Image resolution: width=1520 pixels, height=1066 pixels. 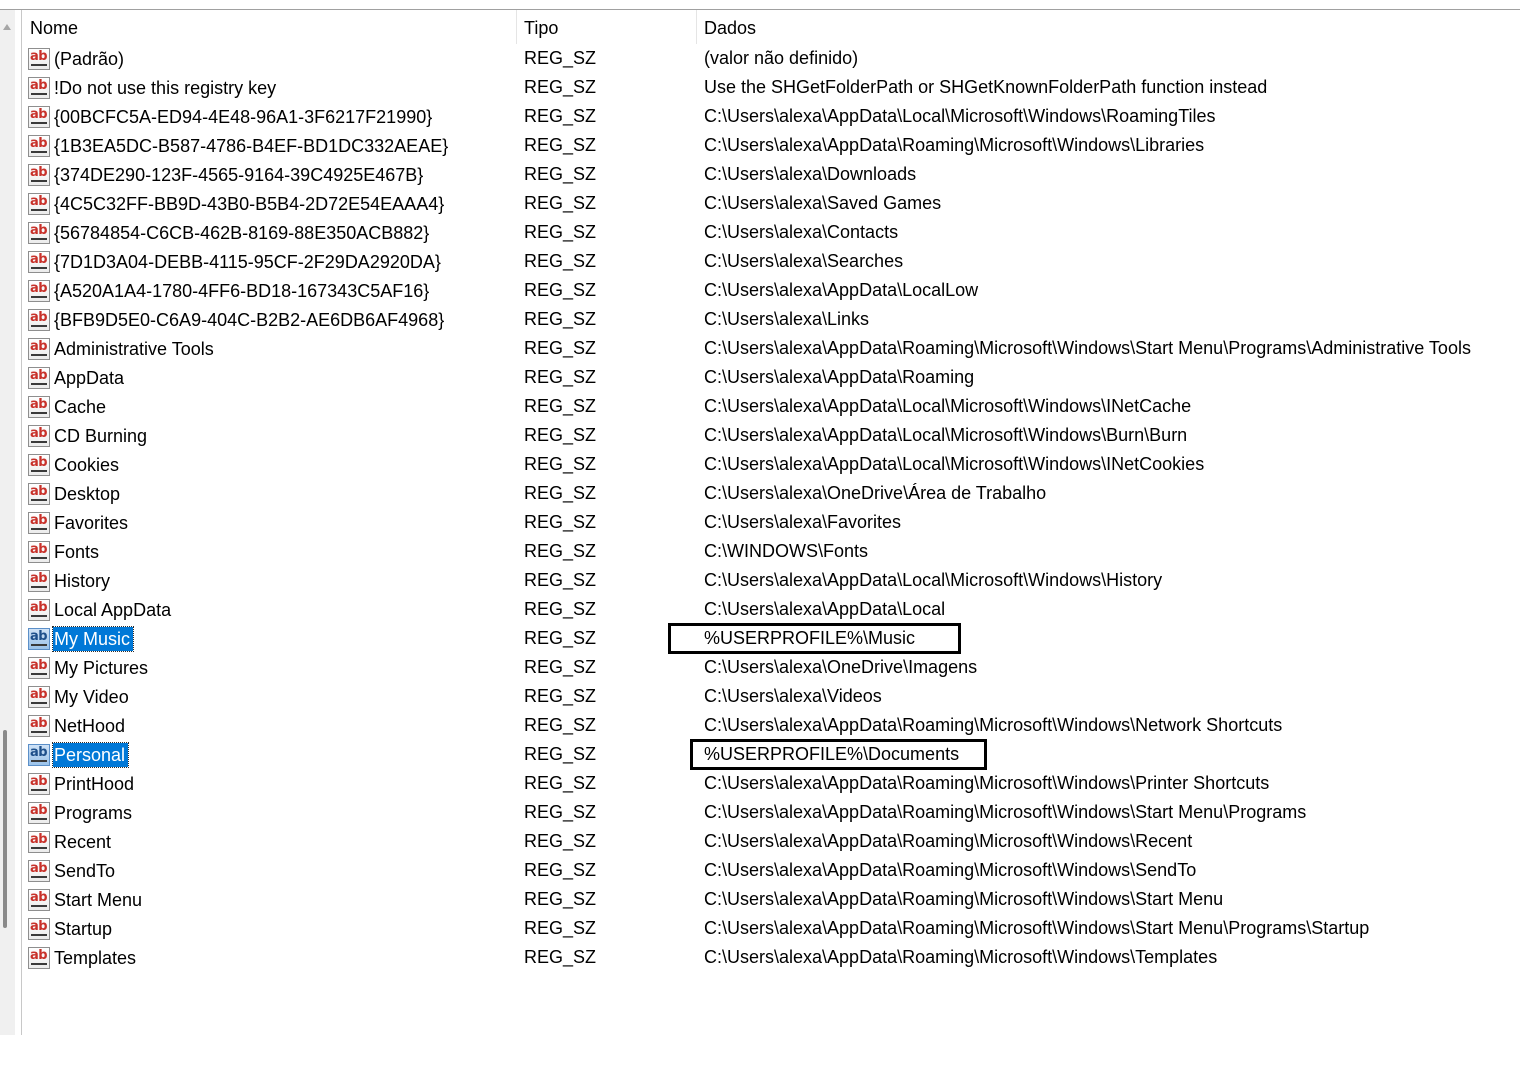 I want to click on value-name: Start Menu, so click(x=98, y=899).